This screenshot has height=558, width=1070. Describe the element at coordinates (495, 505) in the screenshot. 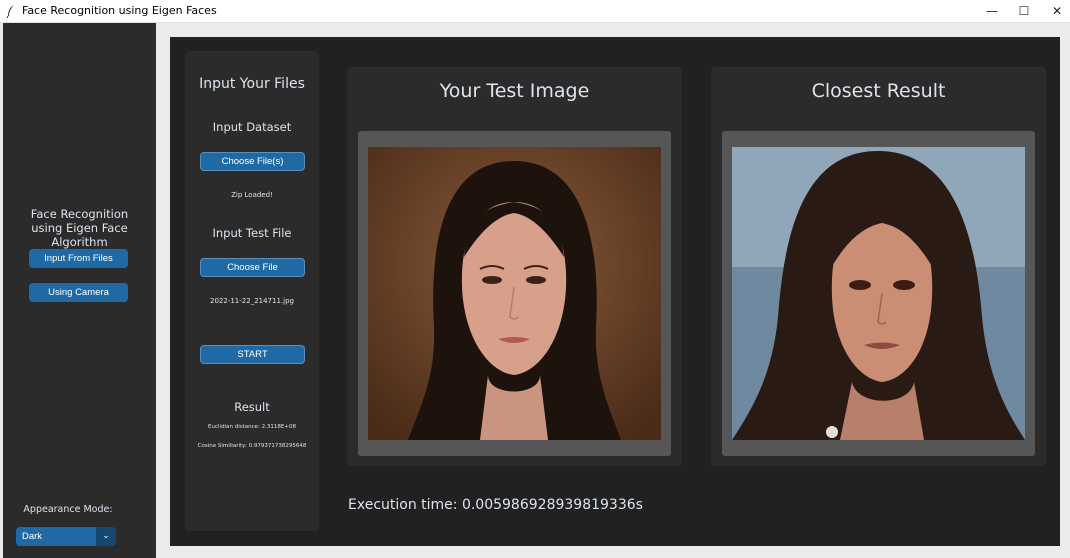

I see `execution-time: Execution time: 0.005986928939819336s` at that location.